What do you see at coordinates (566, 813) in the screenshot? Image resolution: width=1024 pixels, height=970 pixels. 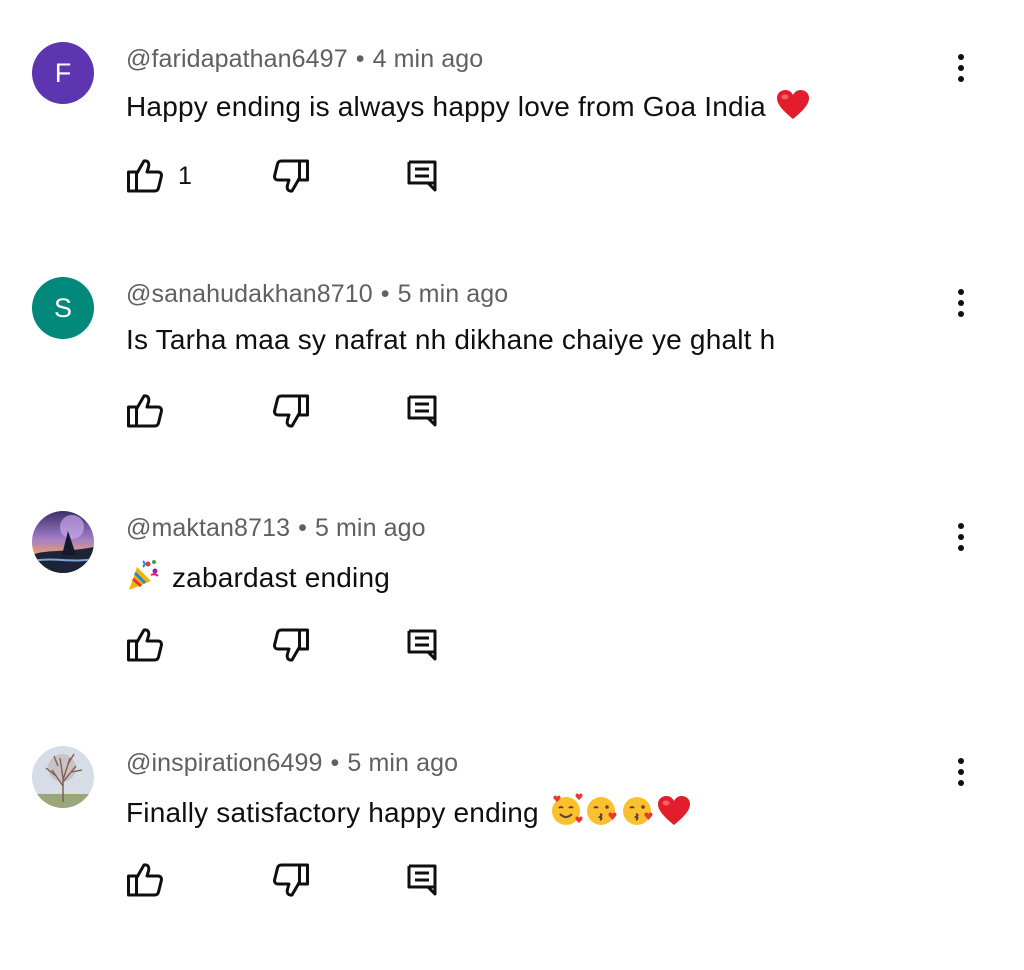 I see `smiling-face-with-hearts-emoji-icon` at bounding box center [566, 813].